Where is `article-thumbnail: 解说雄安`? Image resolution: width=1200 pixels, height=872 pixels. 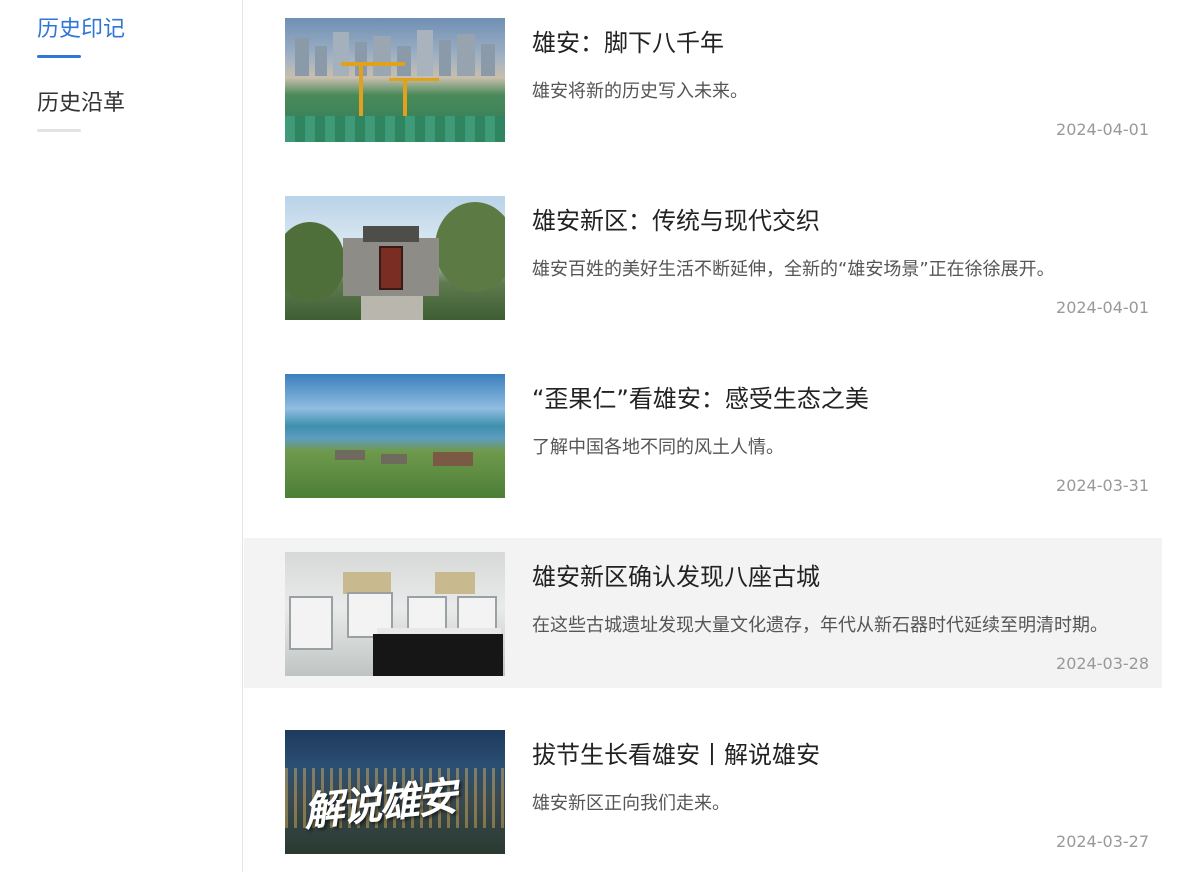 article-thumbnail: 解说雄安 is located at coordinates (395, 792).